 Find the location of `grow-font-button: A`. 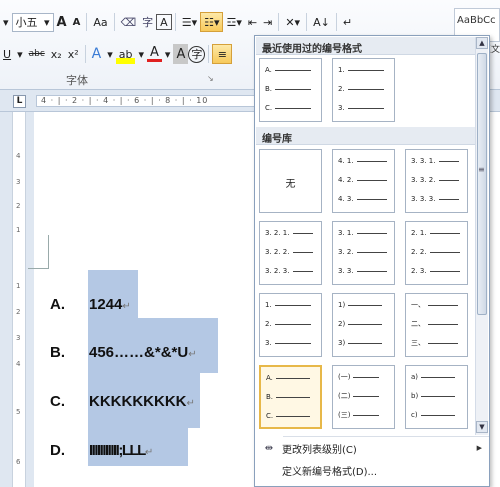

grow-font-button: A is located at coordinates (62, 22).